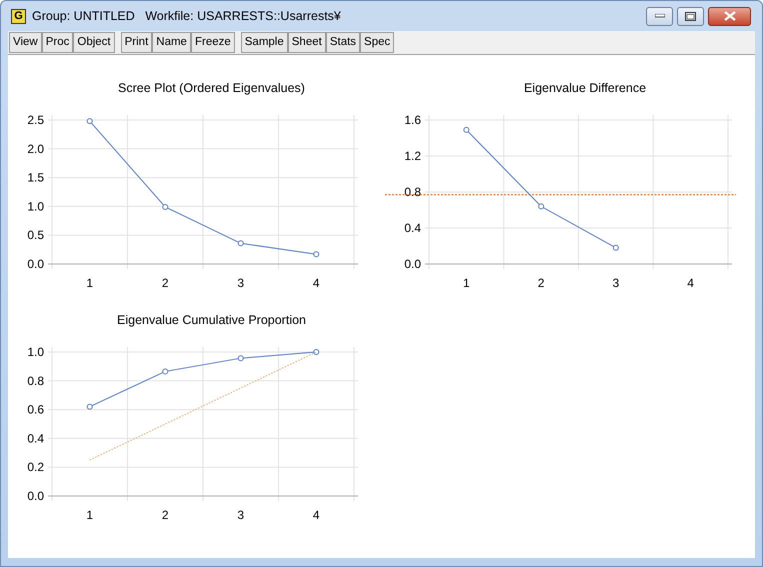 This screenshot has height=567, width=763. I want to click on toolbar-button: Stats, so click(343, 42).